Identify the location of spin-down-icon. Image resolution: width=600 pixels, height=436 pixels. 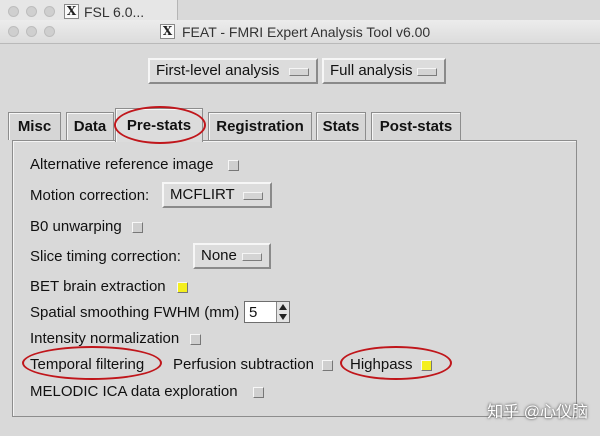
(283, 317).